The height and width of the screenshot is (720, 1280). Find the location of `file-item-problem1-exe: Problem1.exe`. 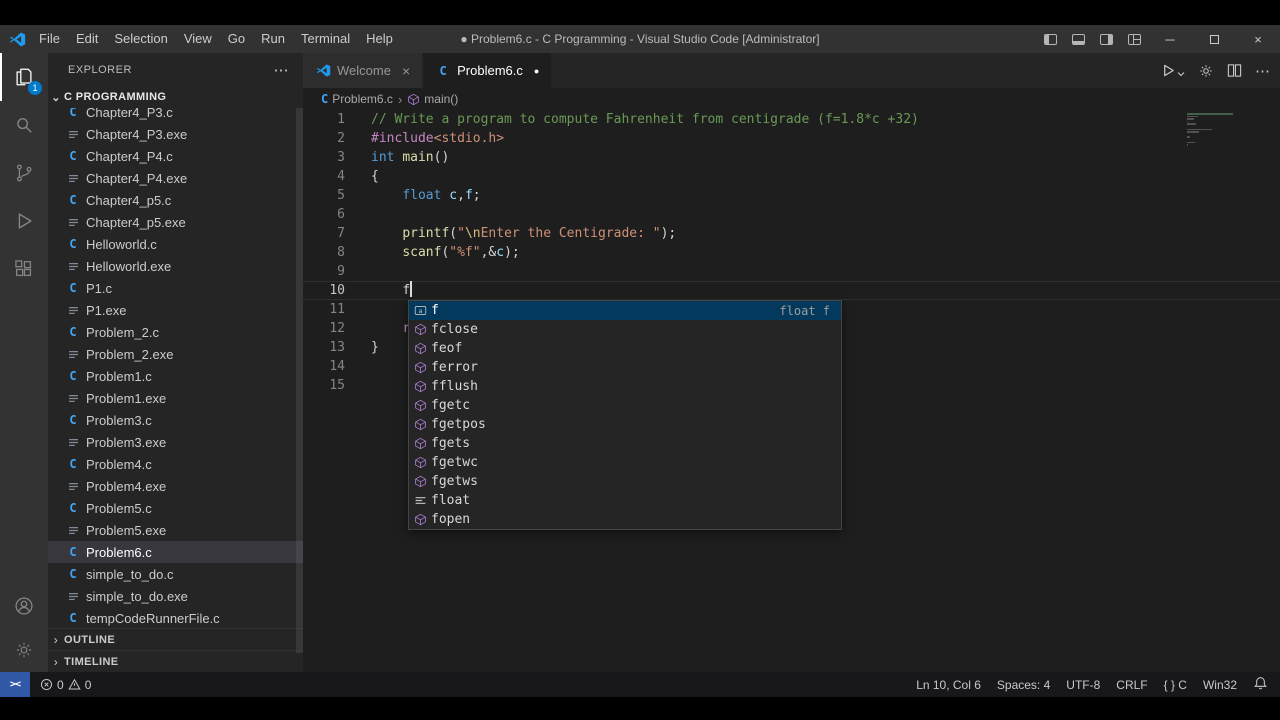

file-item-problem1-exe: Problem1.exe is located at coordinates (175, 398).